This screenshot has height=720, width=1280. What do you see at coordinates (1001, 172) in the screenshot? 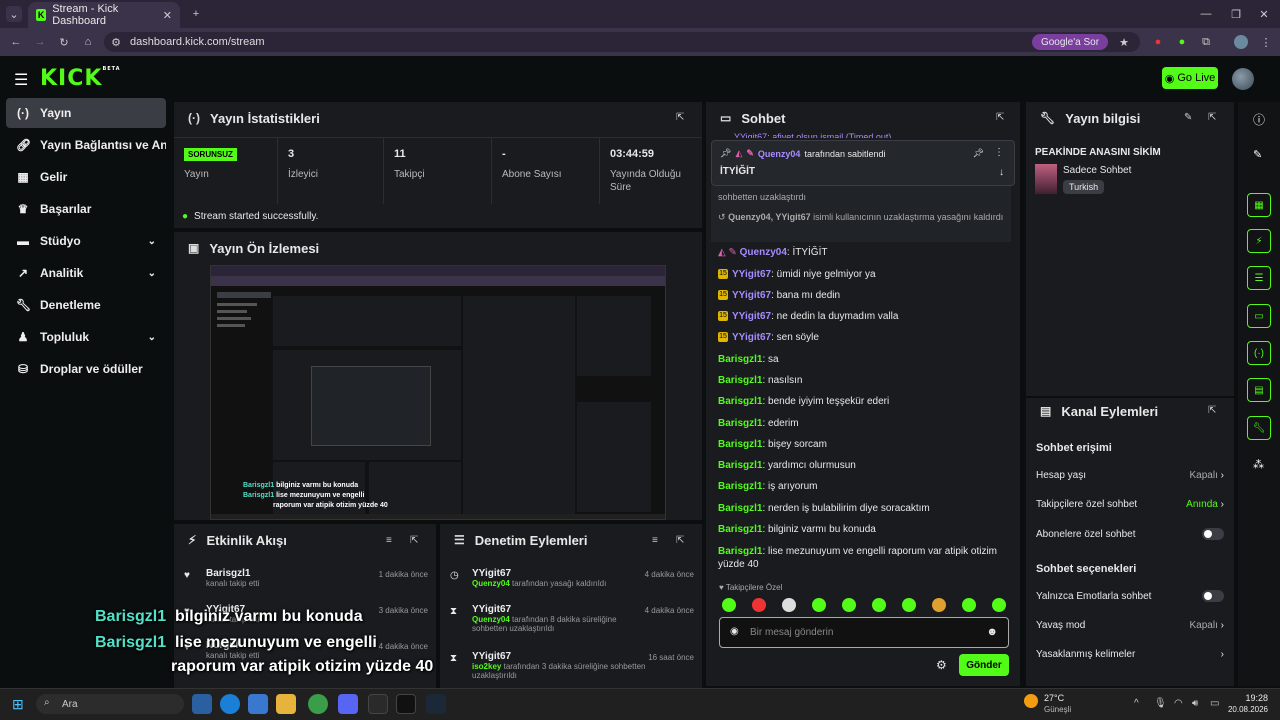
I see `collapse-arrow-icon: ↓` at bounding box center [1001, 172].